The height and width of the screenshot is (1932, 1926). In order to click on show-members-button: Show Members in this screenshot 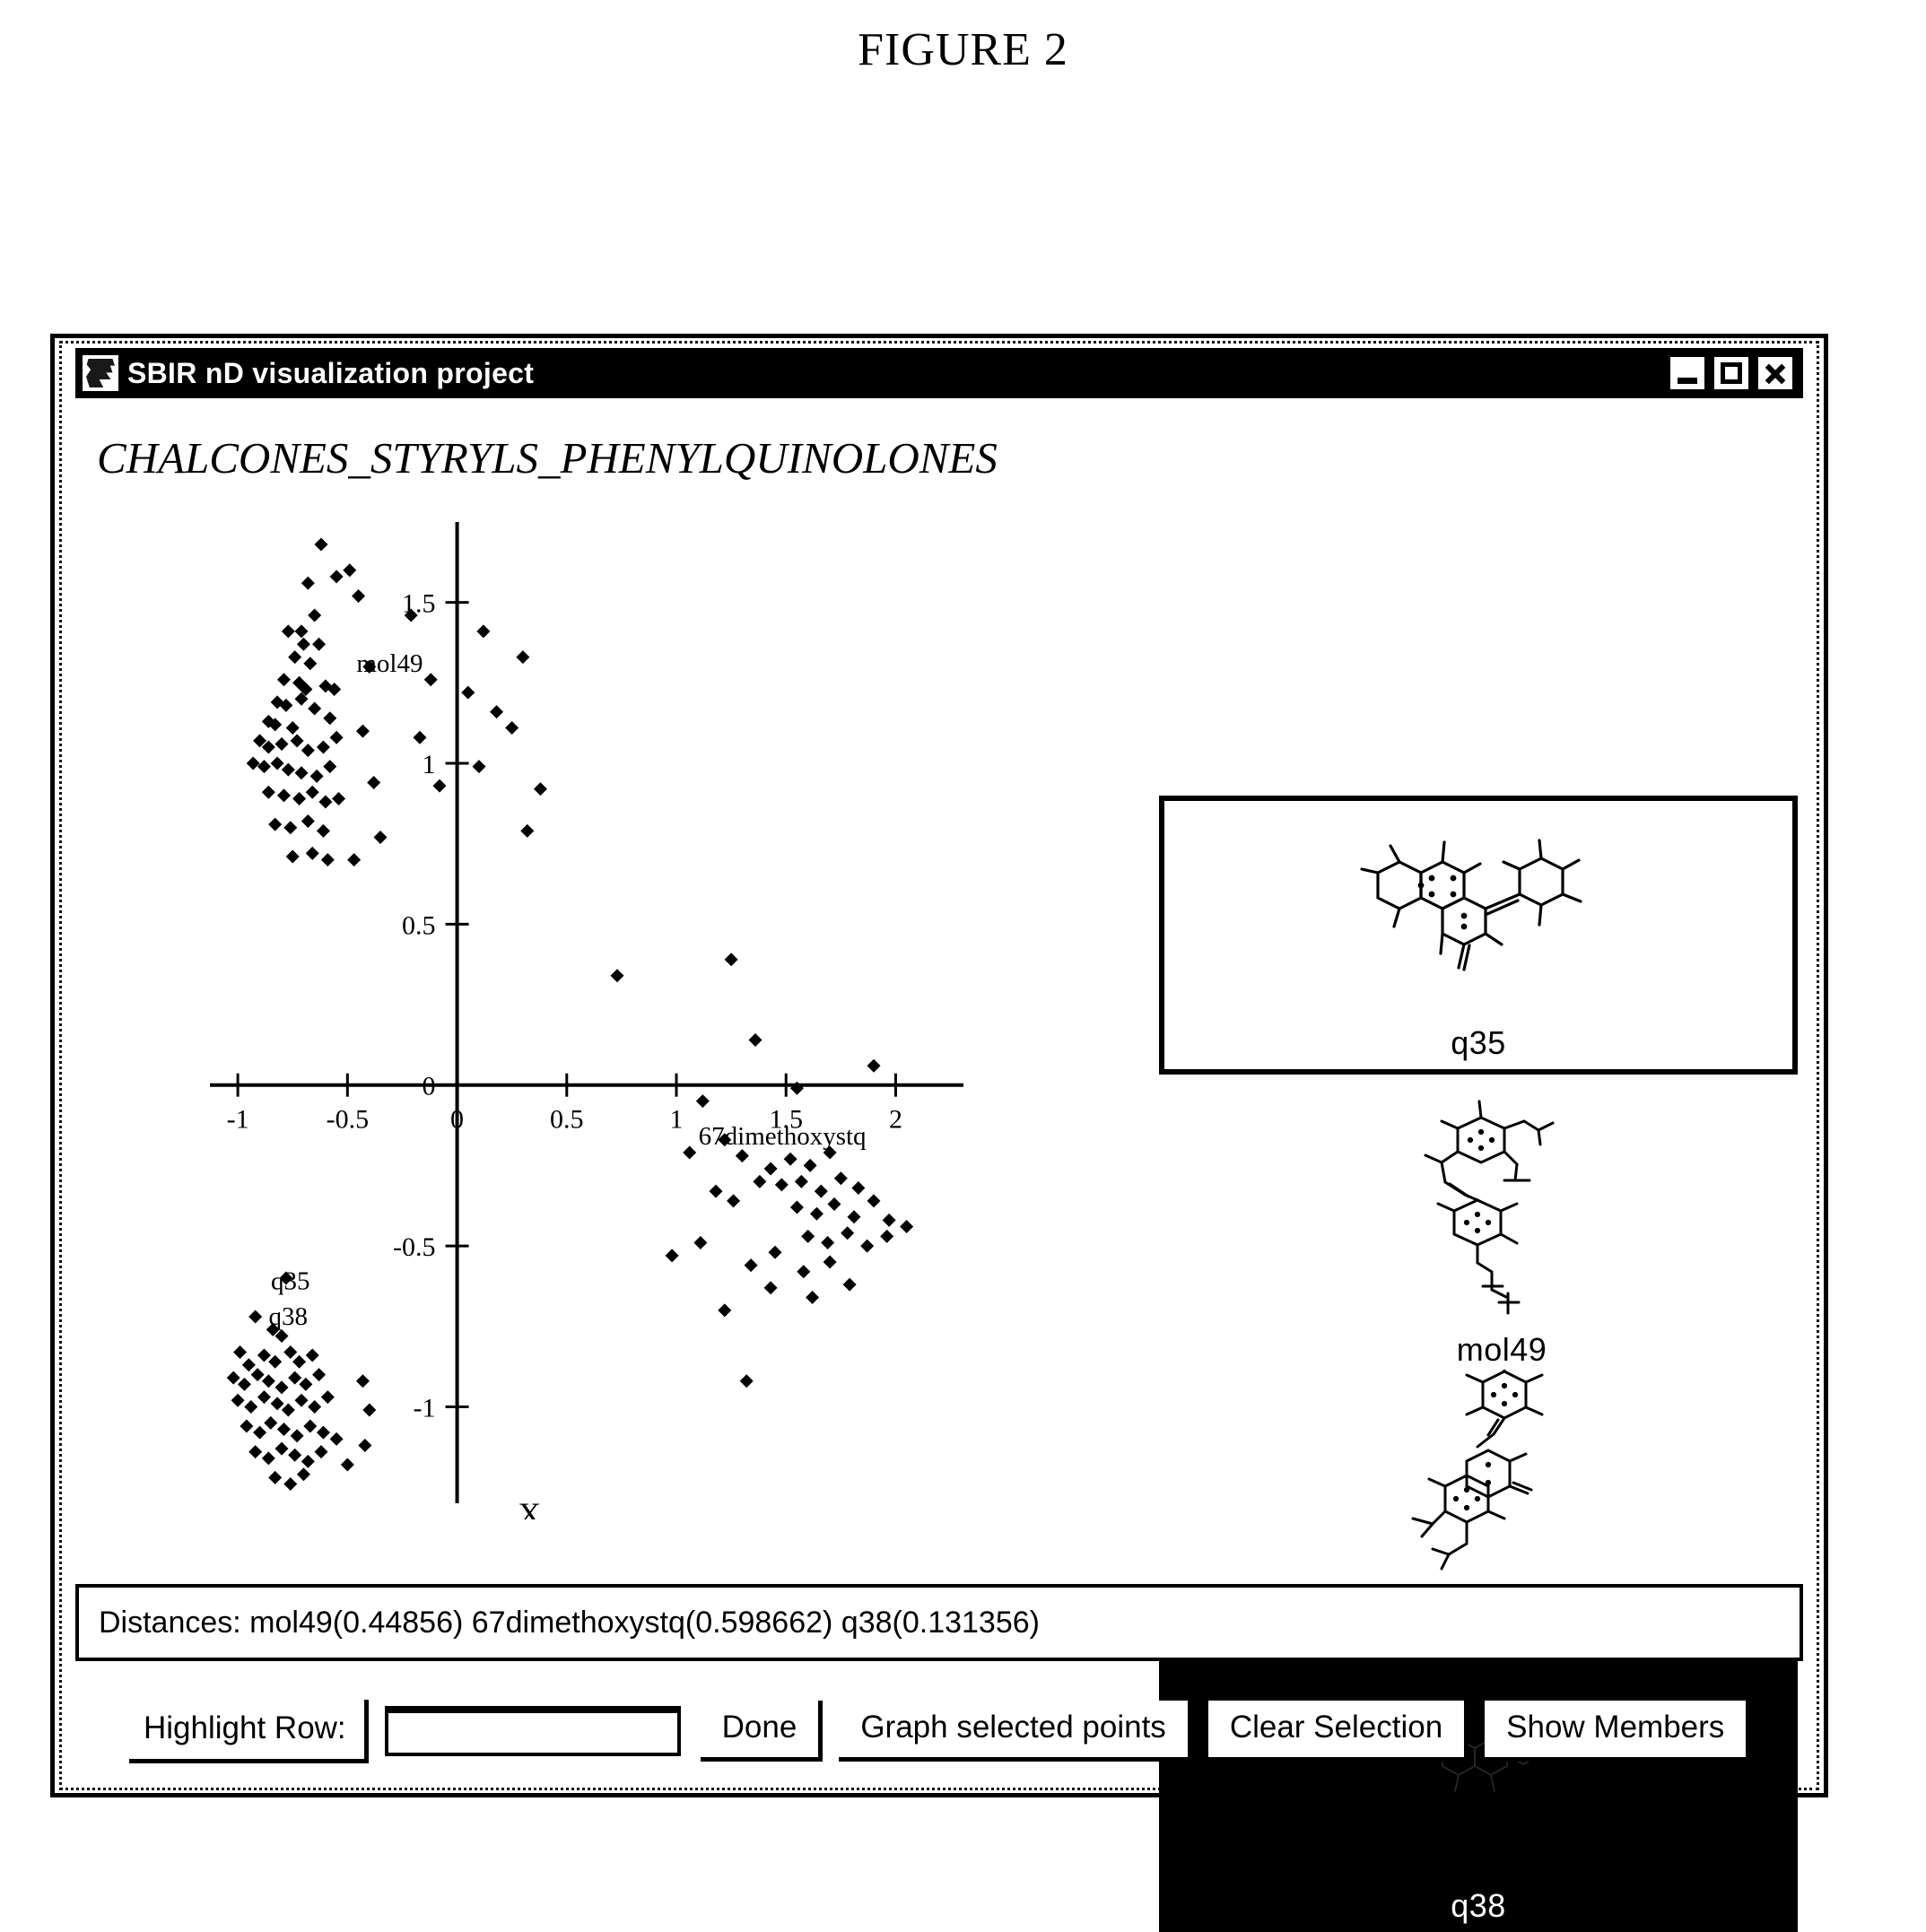, I will do `click(1618, 1731)`.